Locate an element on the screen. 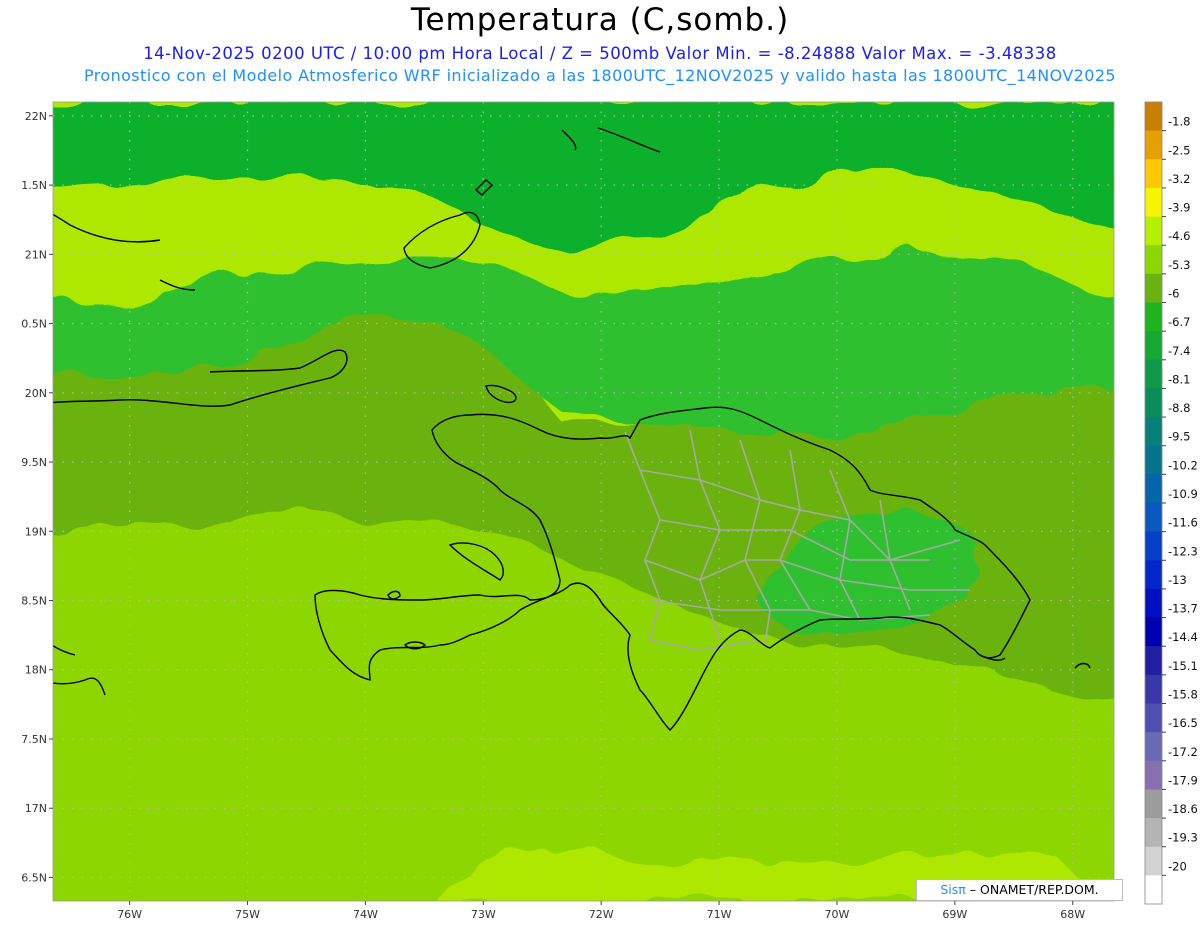 The width and height of the screenshot is (1200, 927). lon-label: 72W is located at coordinates (601, 914).